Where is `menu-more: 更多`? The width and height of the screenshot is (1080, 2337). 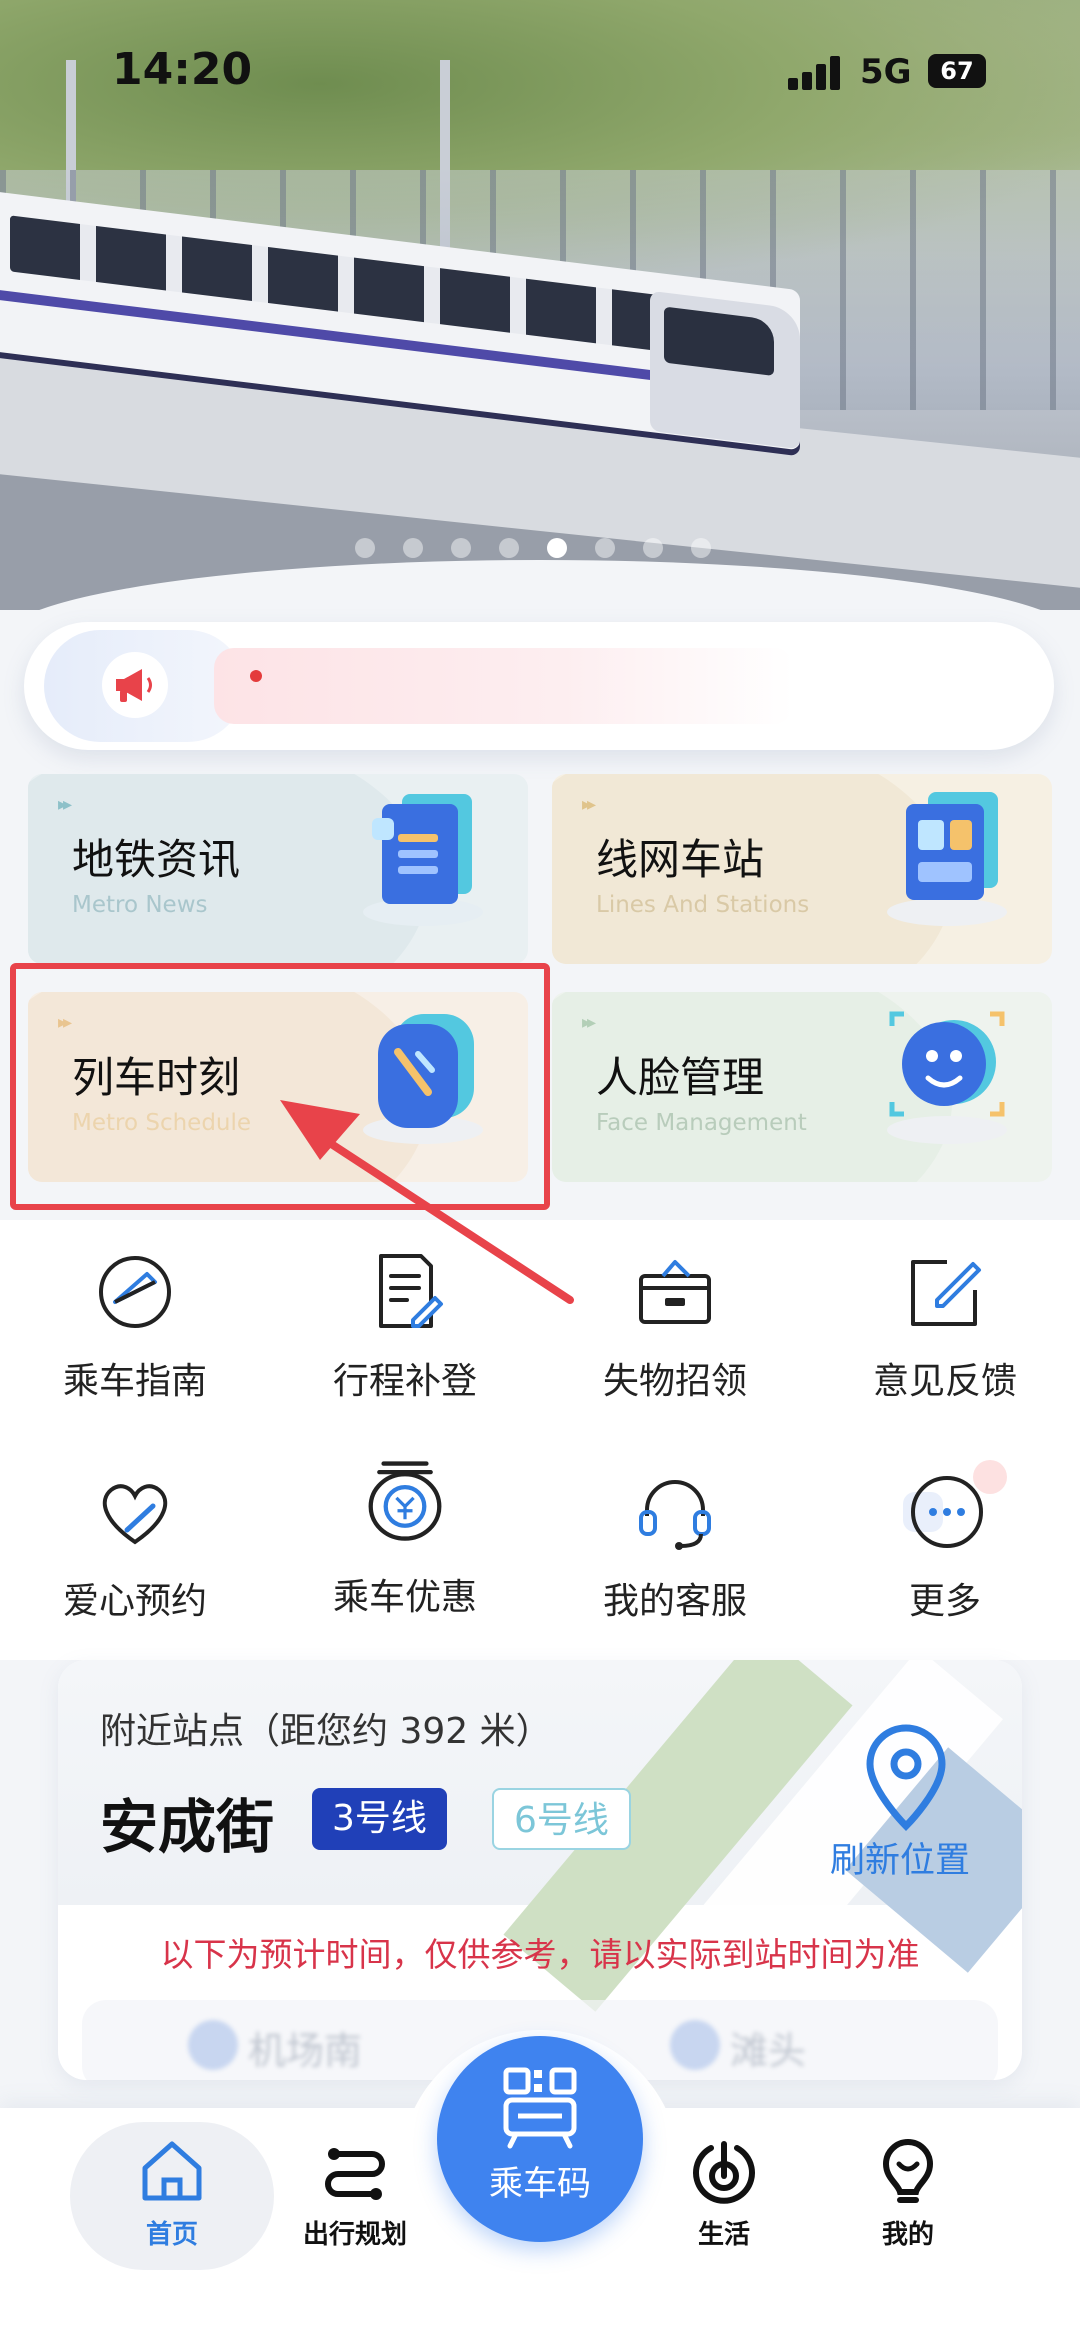
menu-more: 更多 is located at coordinates (945, 1541).